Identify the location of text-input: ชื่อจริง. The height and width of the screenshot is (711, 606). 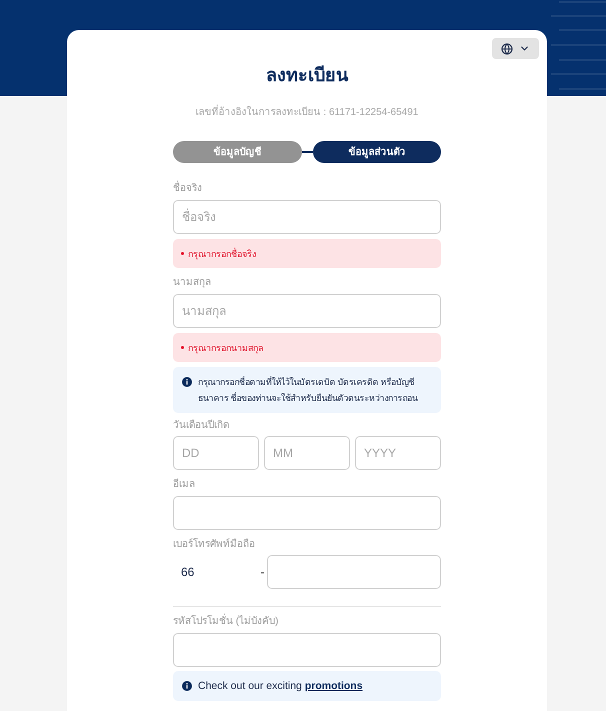
(307, 217).